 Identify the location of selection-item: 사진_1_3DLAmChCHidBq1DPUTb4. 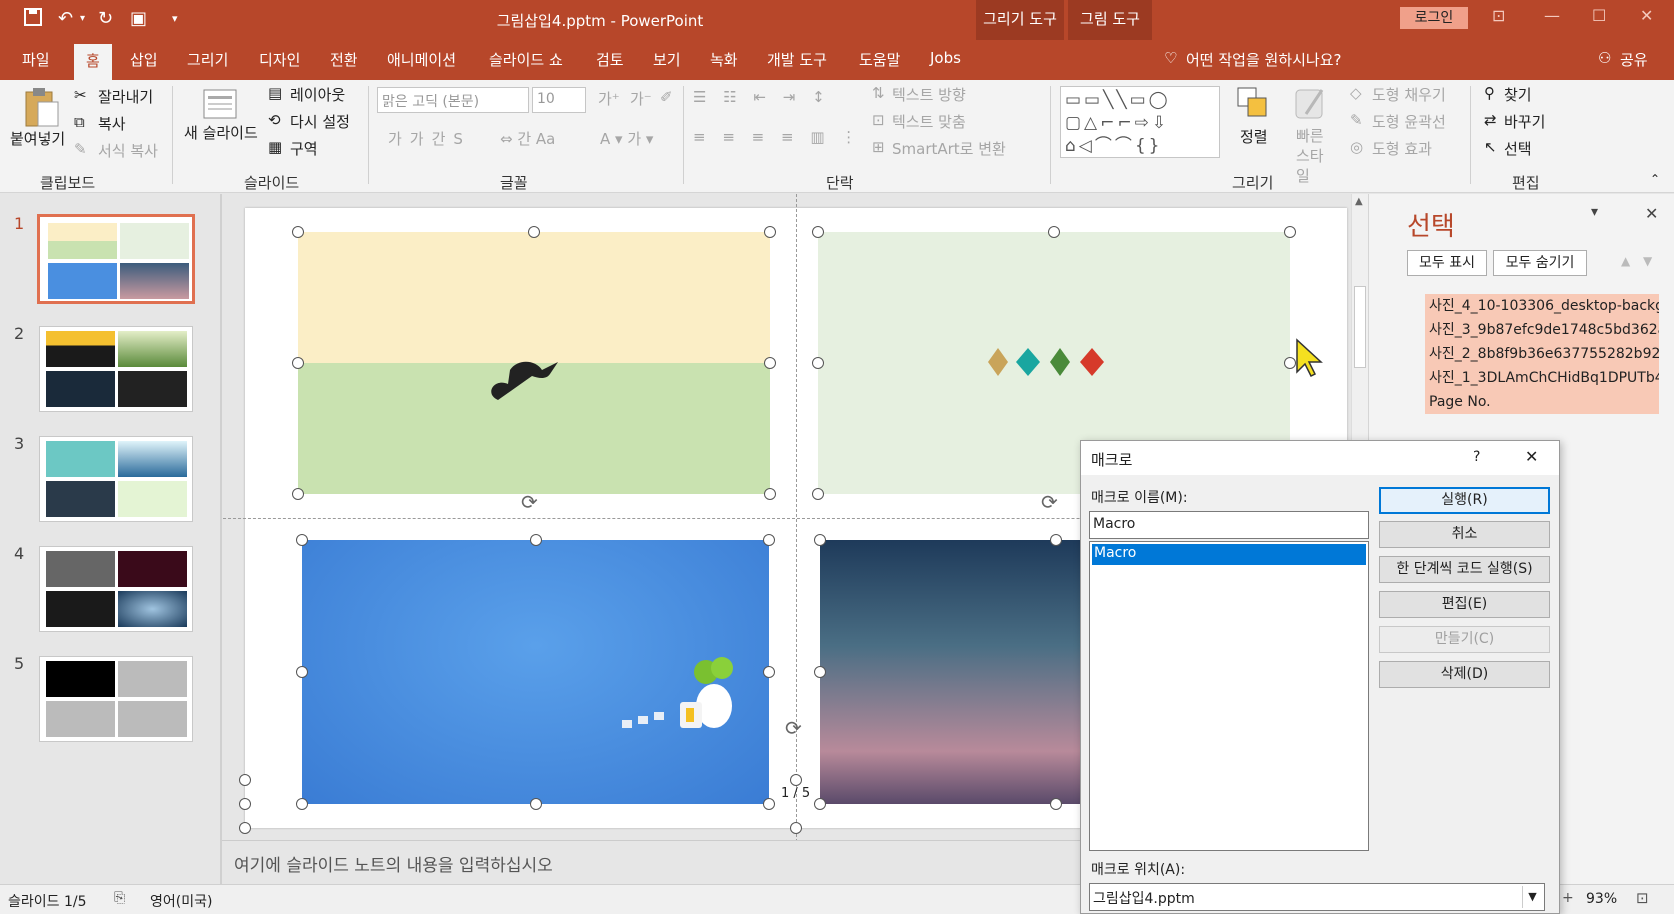
(1542, 378).